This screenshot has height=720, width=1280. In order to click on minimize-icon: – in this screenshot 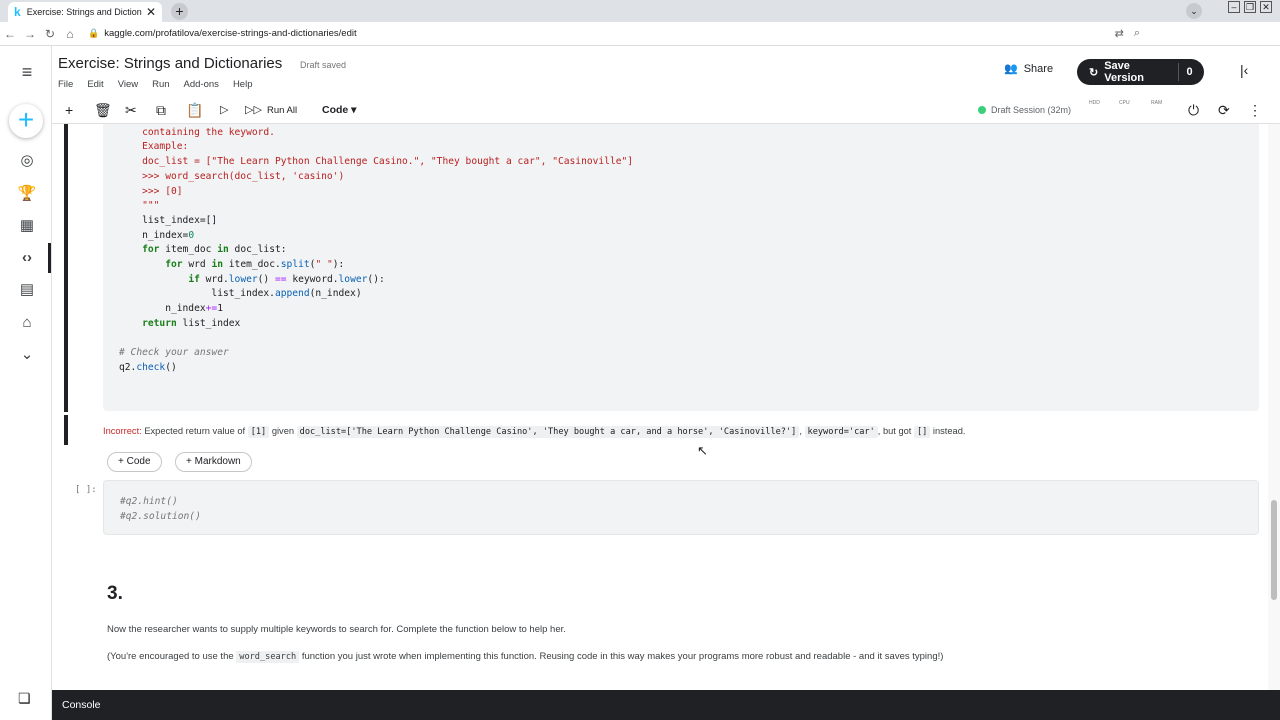, I will do `click(1234, 7)`.